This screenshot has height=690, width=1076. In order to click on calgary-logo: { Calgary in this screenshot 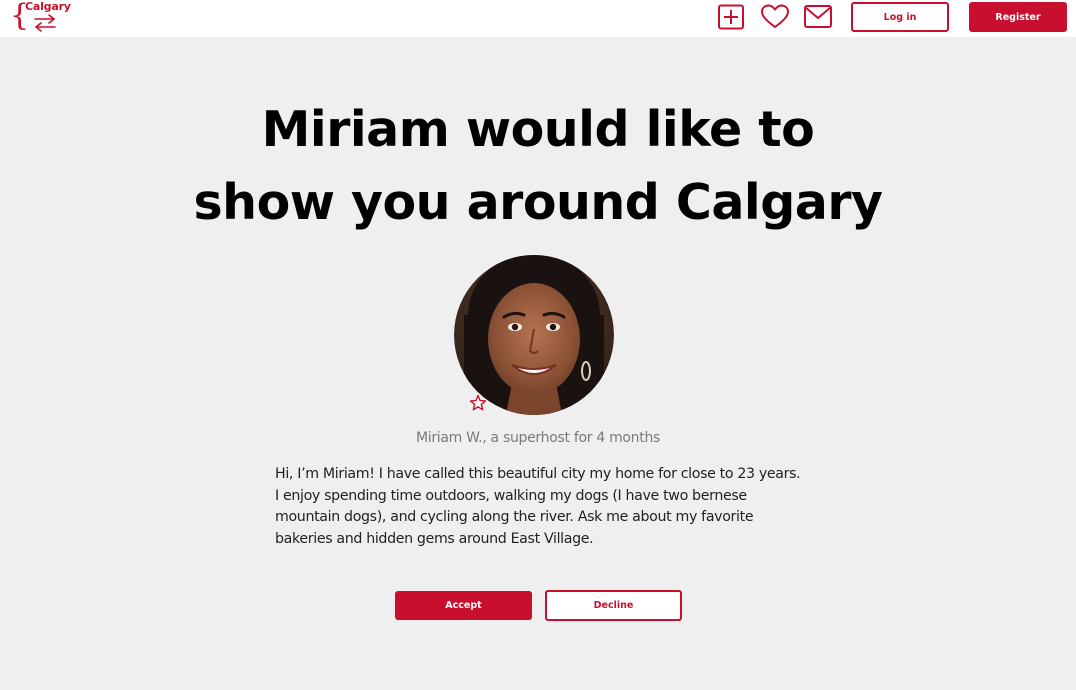, I will do `click(43, 18)`.